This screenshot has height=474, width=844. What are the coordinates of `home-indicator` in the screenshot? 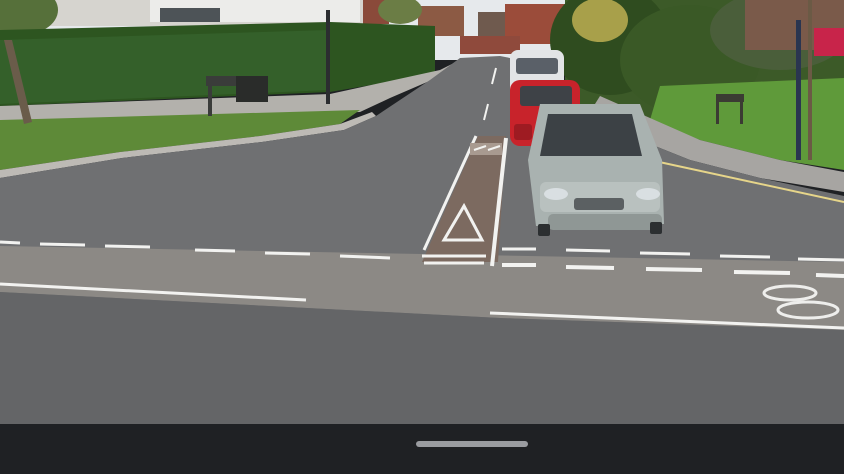 It's located at (472, 444).